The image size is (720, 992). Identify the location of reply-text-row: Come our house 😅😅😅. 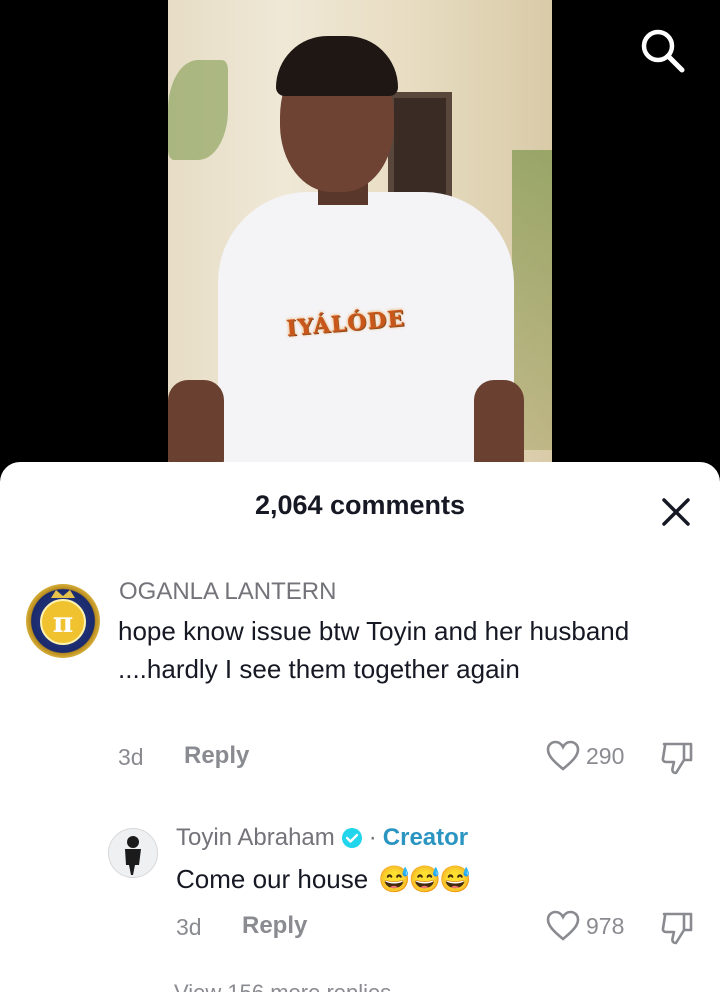
(323, 879).